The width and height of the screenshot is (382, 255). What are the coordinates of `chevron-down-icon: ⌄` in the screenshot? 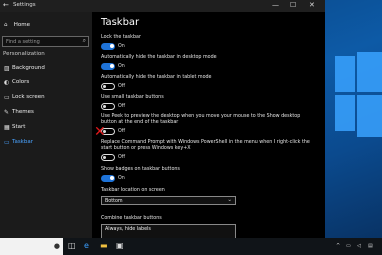 It's located at (229, 200).